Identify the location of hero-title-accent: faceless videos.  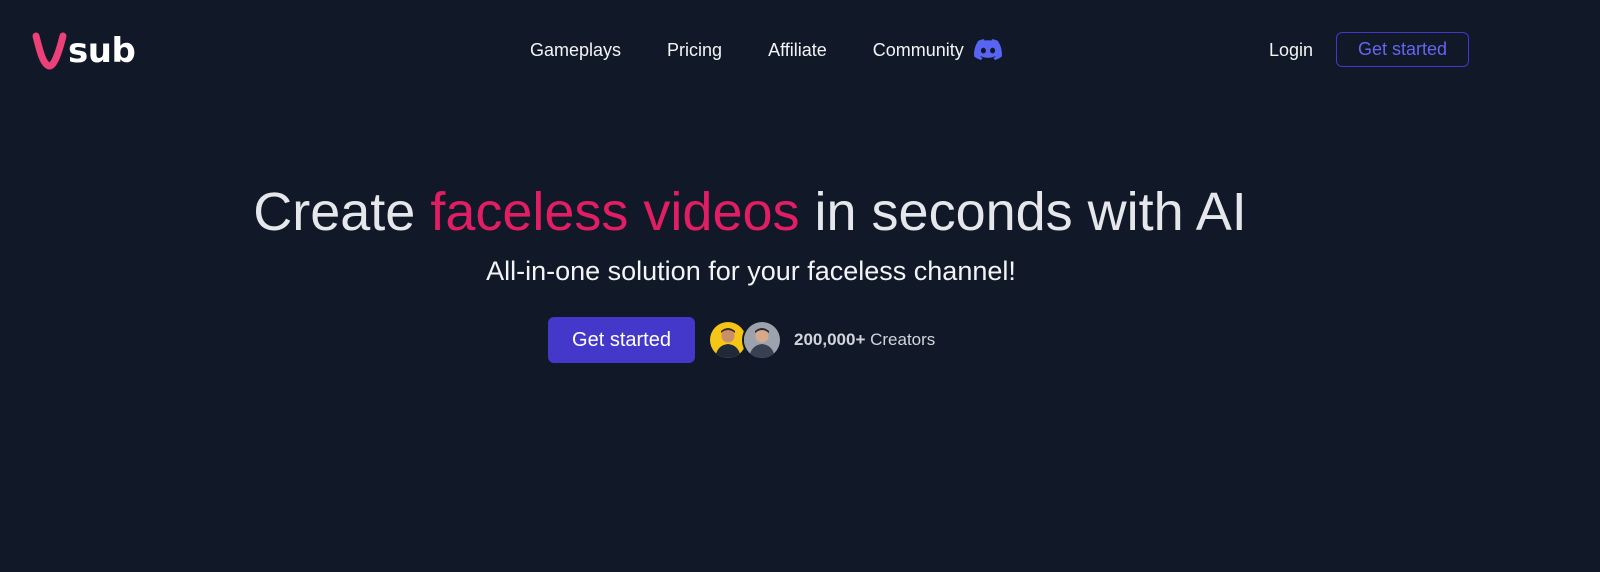
(615, 212).